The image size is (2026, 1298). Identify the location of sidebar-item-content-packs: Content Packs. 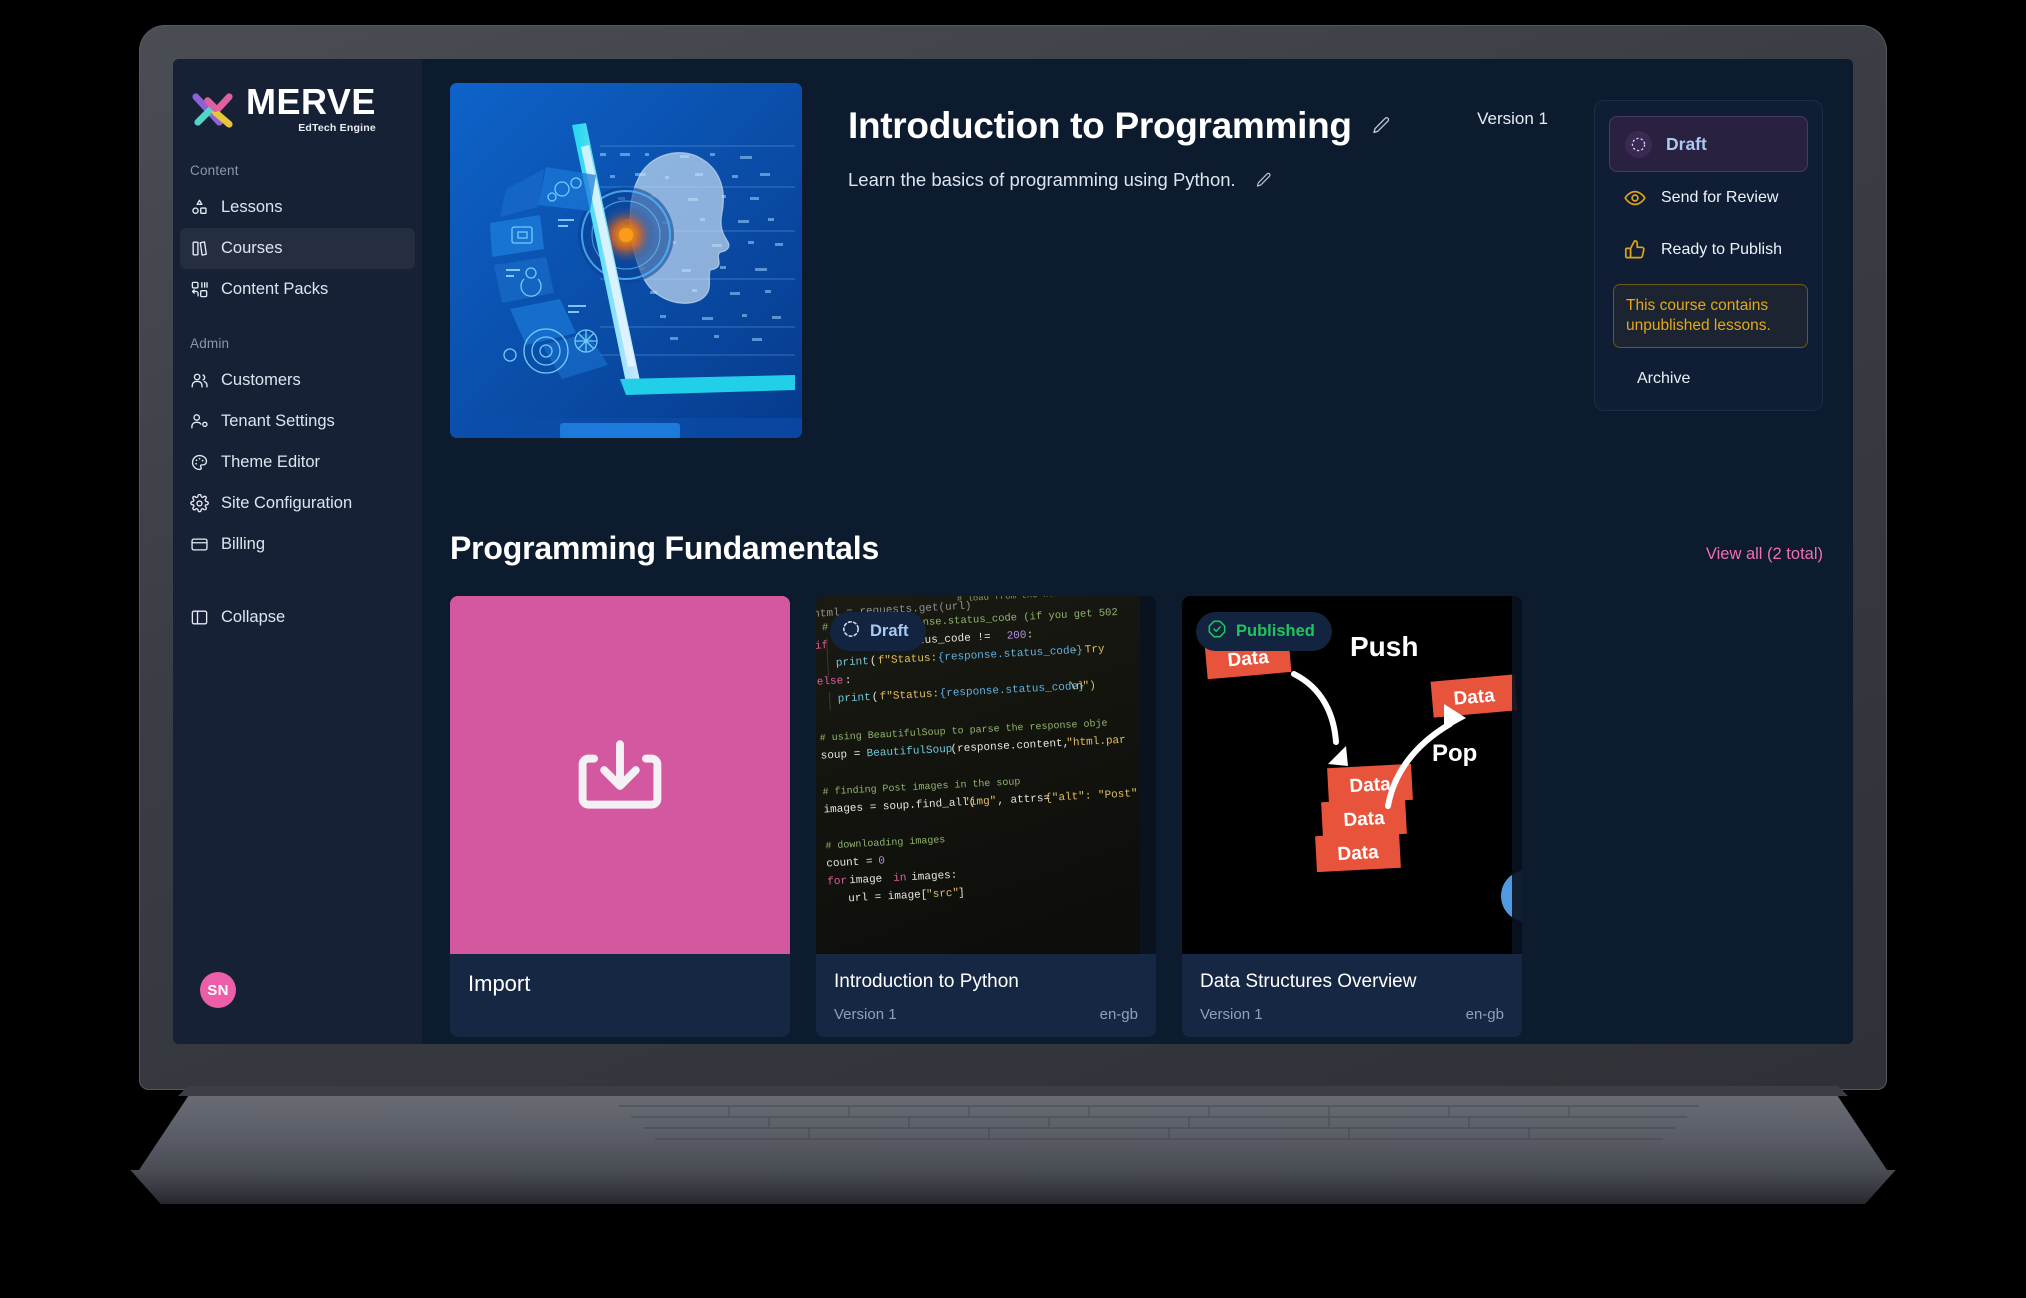
(297, 289).